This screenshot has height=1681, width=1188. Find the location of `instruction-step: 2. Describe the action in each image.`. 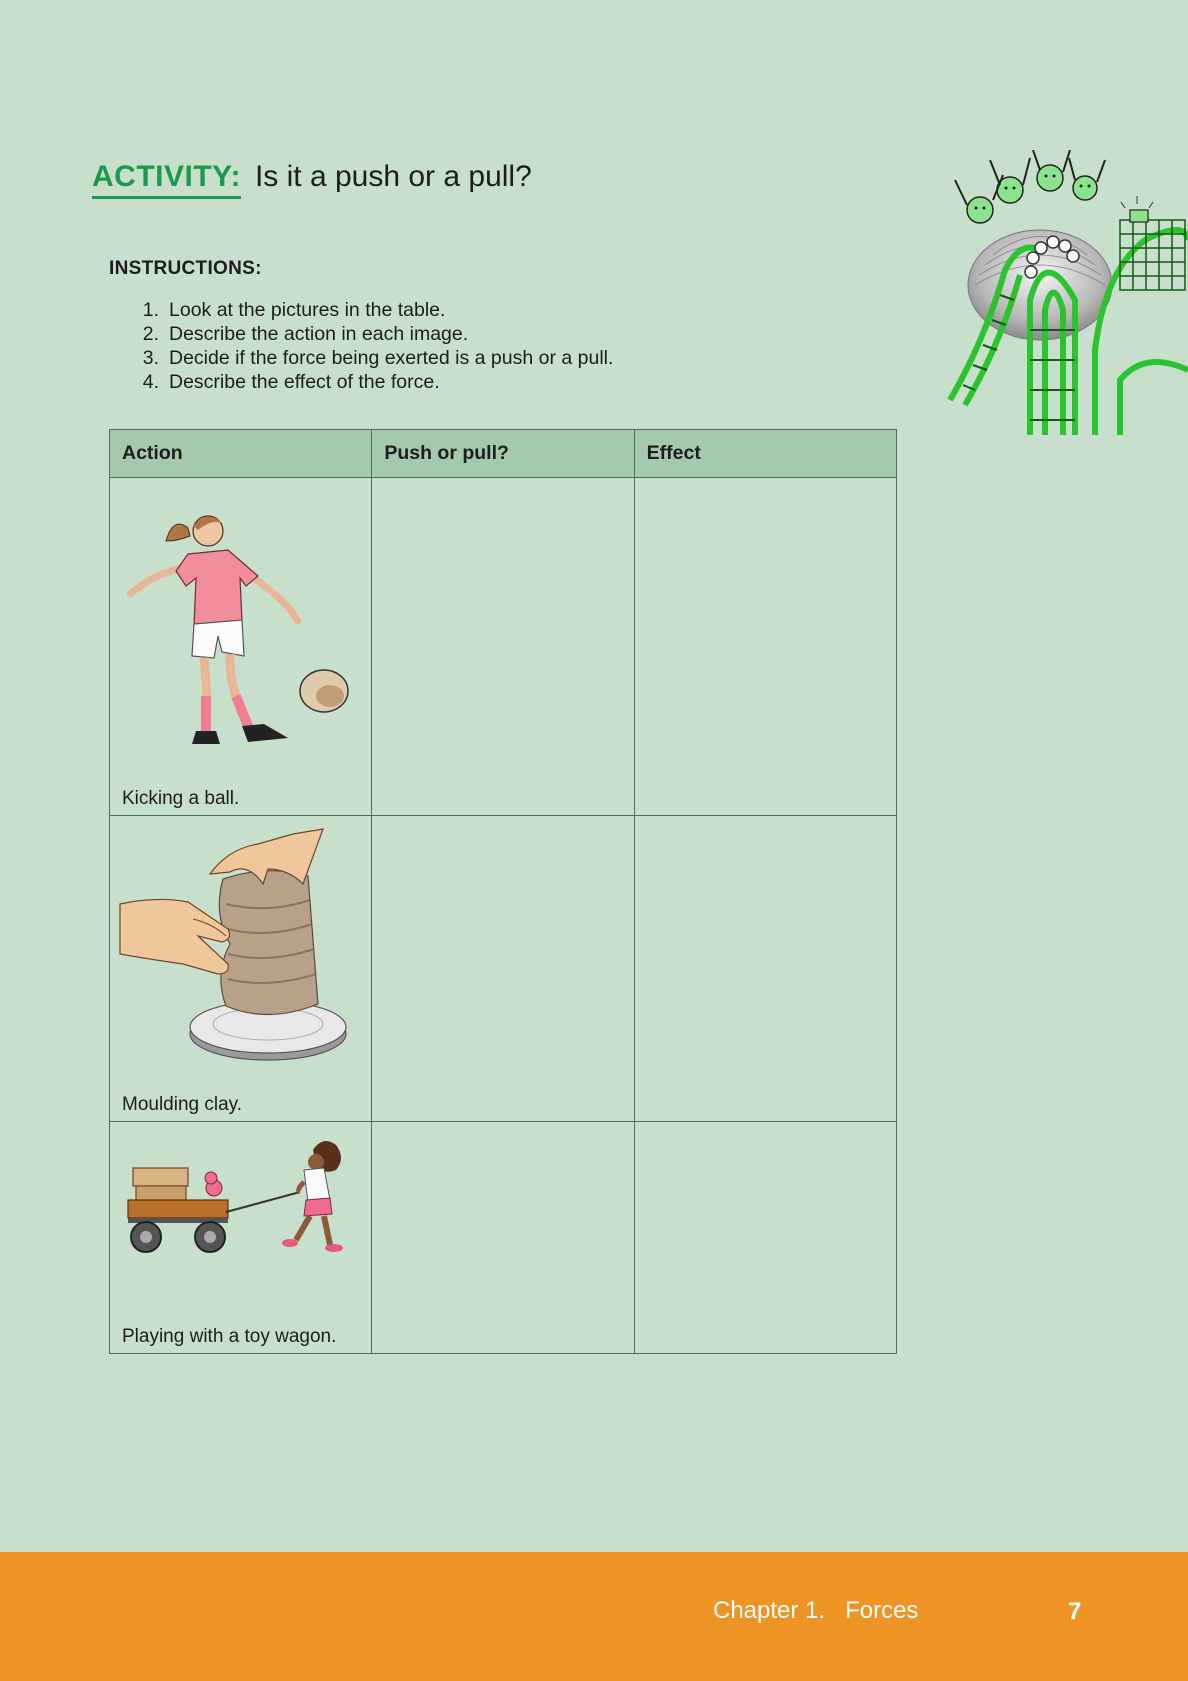

instruction-step: 2. Describe the action in each image. is located at coordinates (305, 334).